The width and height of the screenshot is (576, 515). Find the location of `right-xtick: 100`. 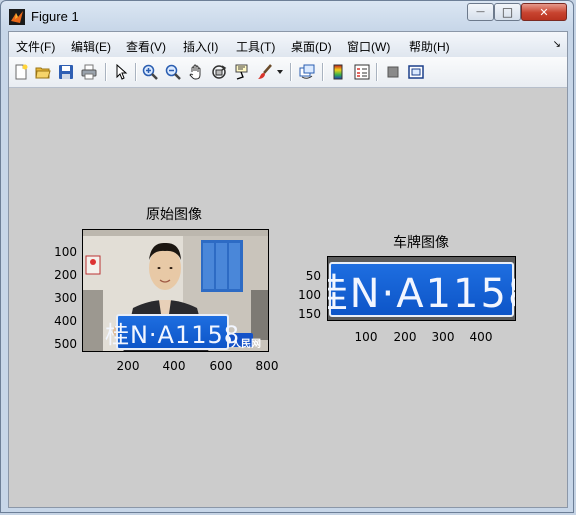

right-xtick: 100 is located at coordinates (366, 337).